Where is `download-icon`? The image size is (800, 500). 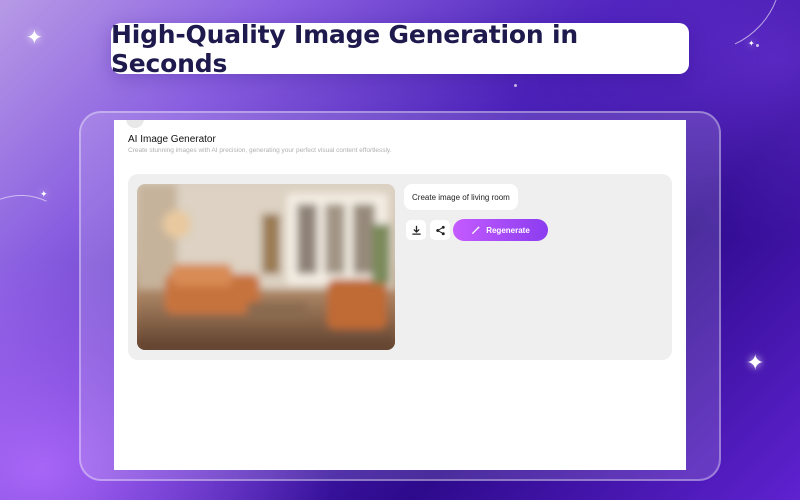 download-icon is located at coordinates (416, 230).